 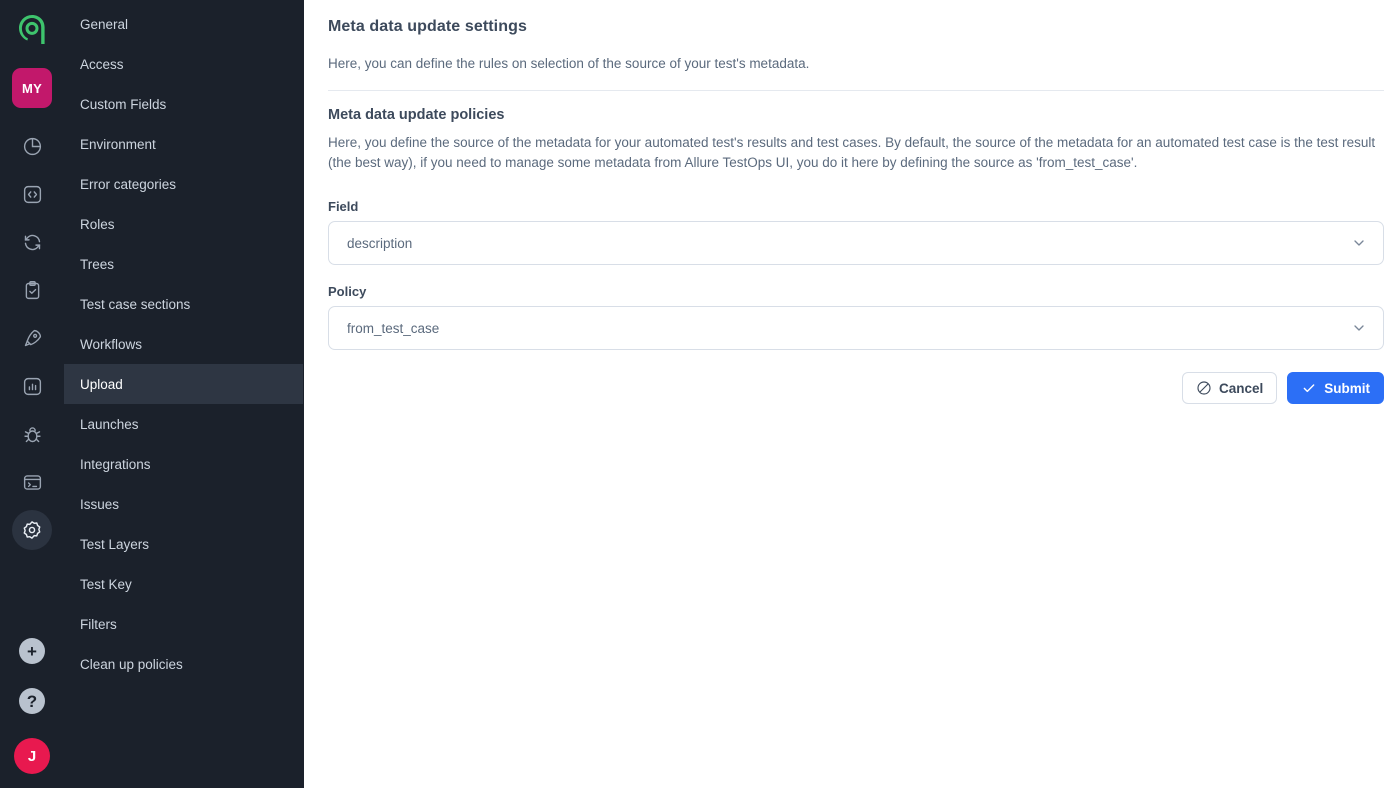 I want to click on sidebar-item-label: Issues, so click(x=100, y=504).